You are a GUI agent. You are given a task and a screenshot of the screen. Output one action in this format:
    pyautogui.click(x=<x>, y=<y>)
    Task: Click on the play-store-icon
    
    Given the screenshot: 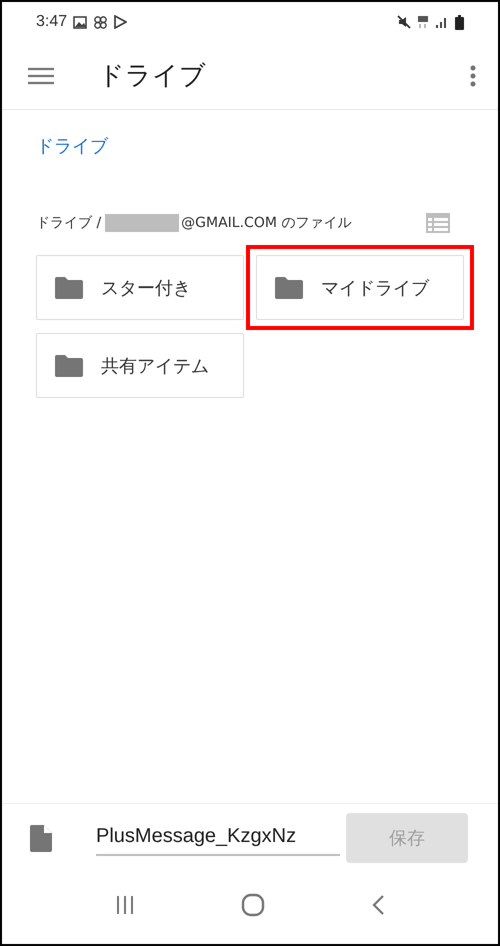 What is the action you would take?
    pyautogui.click(x=121, y=22)
    